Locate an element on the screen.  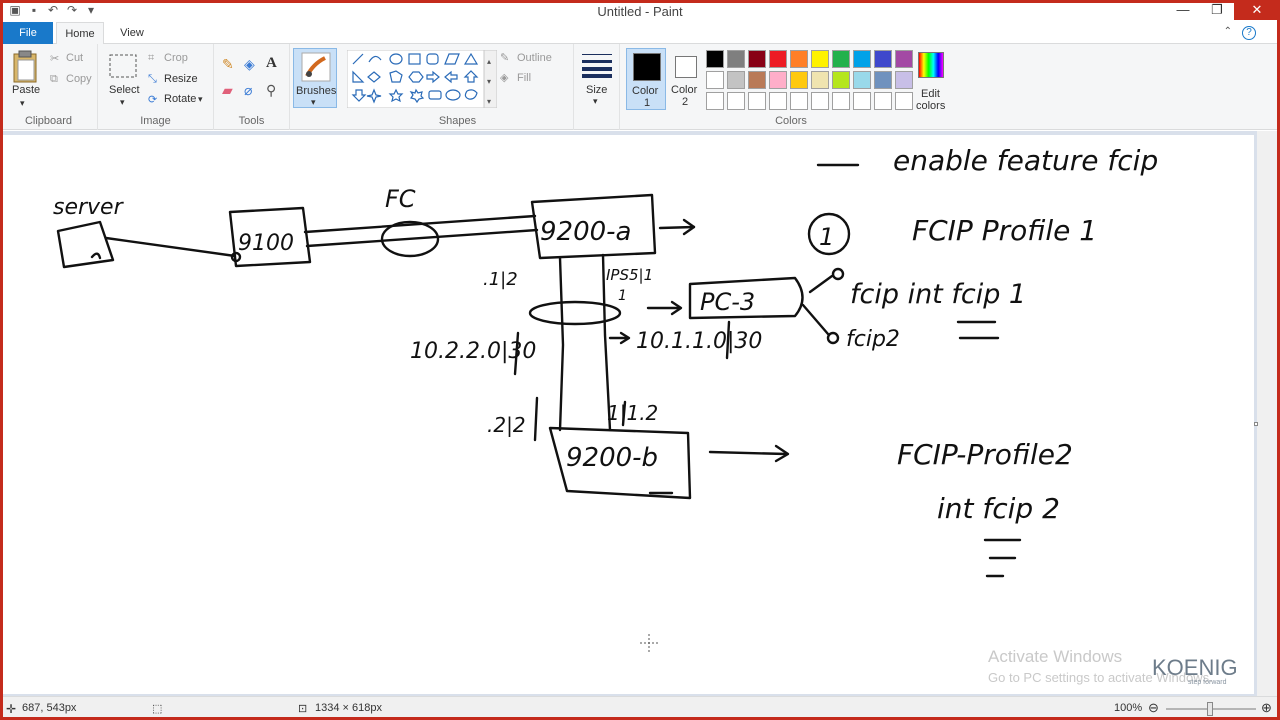
koenig-logo-tagline: step forward is located at coordinates (1207, 682).